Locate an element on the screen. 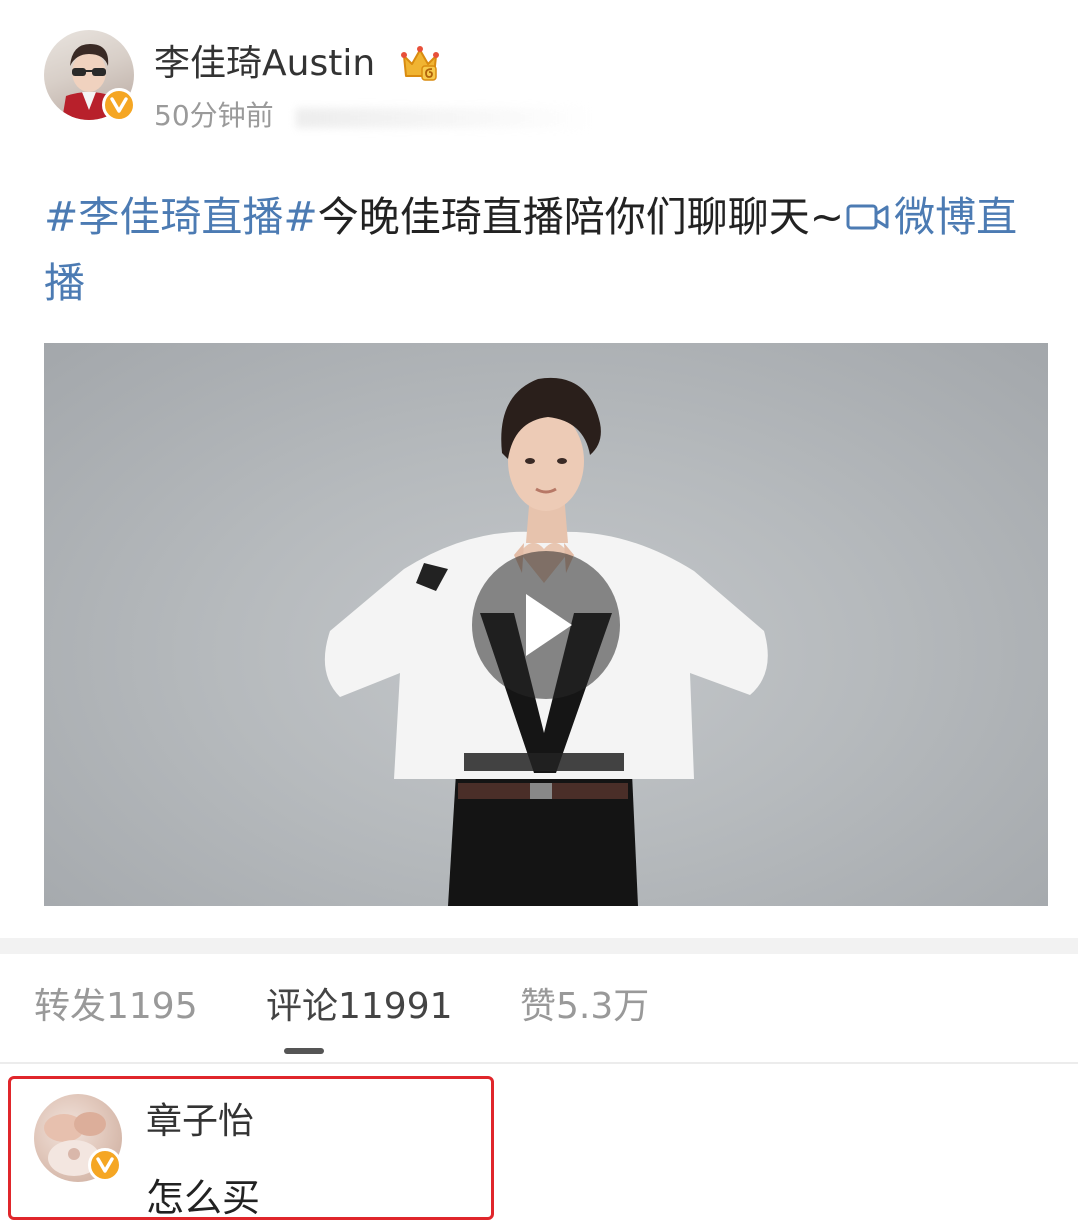  play-icon is located at coordinates (549, 625).